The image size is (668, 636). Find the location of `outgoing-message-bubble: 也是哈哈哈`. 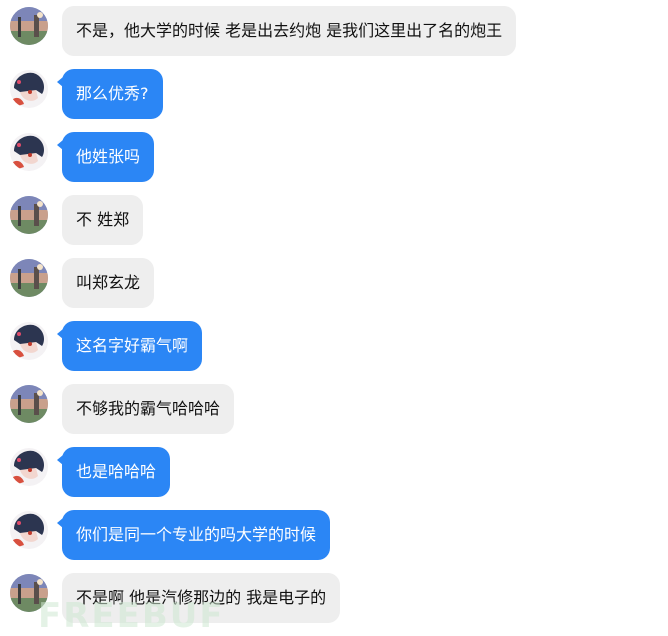

outgoing-message-bubble: 也是哈哈哈 is located at coordinates (113, 472).